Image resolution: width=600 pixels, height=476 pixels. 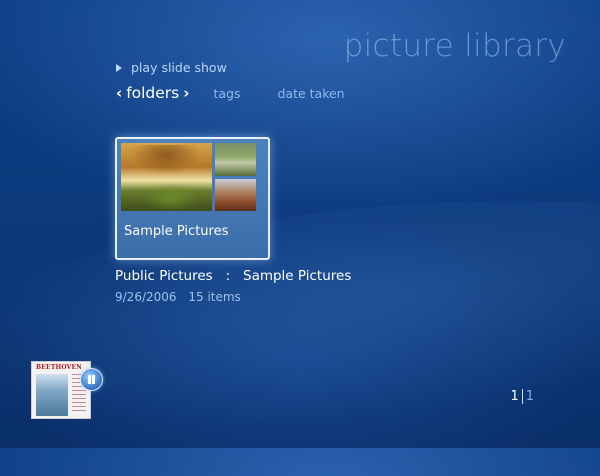 I want to click on tab-date-taken: date taken, so click(x=310, y=93).